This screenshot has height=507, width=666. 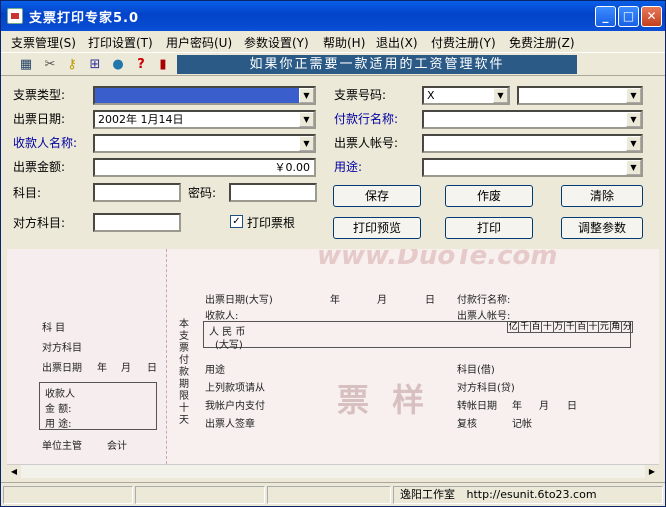 What do you see at coordinates (427, 494) in the screenshot?
I see `company-name: 逸阳工作室` at bounding box center [427, 494].